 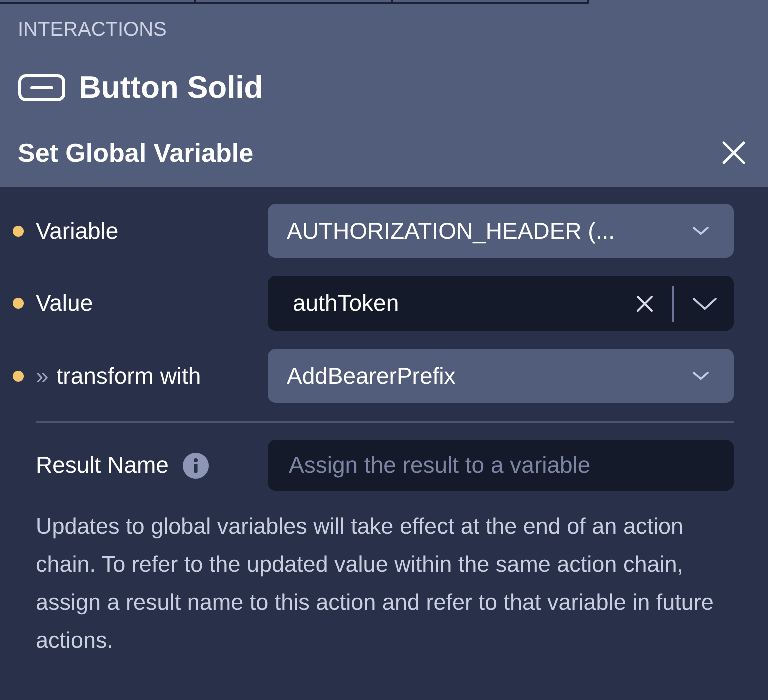 I want to click on result-name-field: Assign the result to a variable, so click(x=501, y=465).